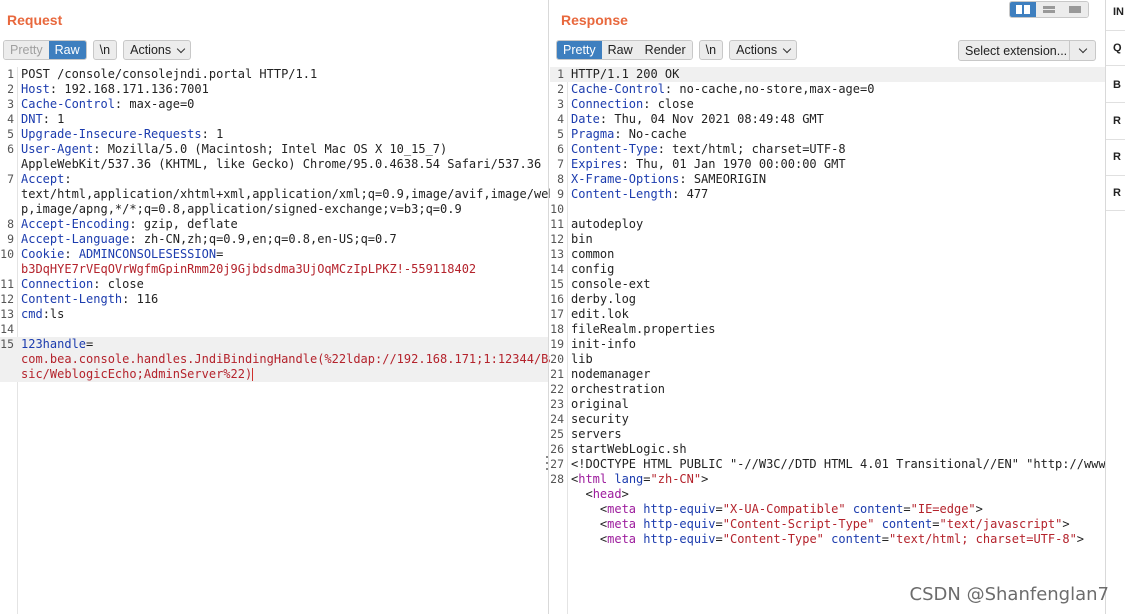 This screenshot has height=614, width=1125. Describe the element at coordinates (183, 224) in the screenshot. I see `code-token: : gzip, deflate` at that location.